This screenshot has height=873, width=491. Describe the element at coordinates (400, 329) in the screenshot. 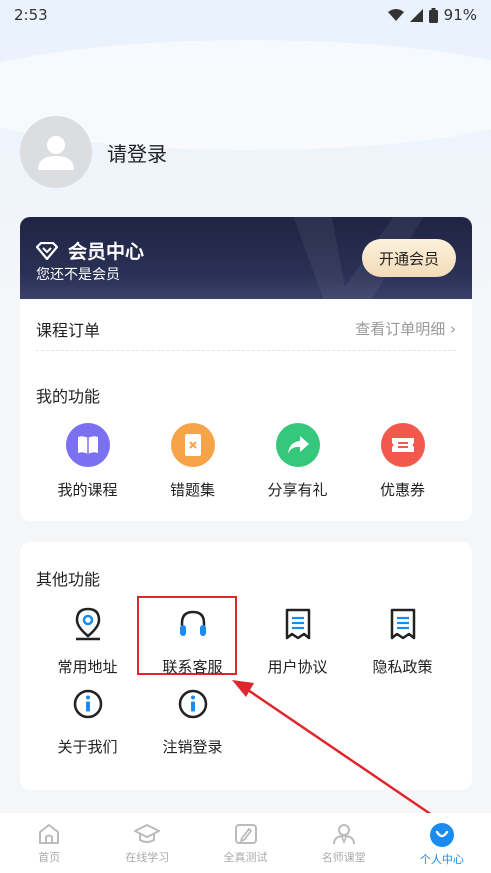

I see `view-order-details-text: 查看订单明细` at that location.